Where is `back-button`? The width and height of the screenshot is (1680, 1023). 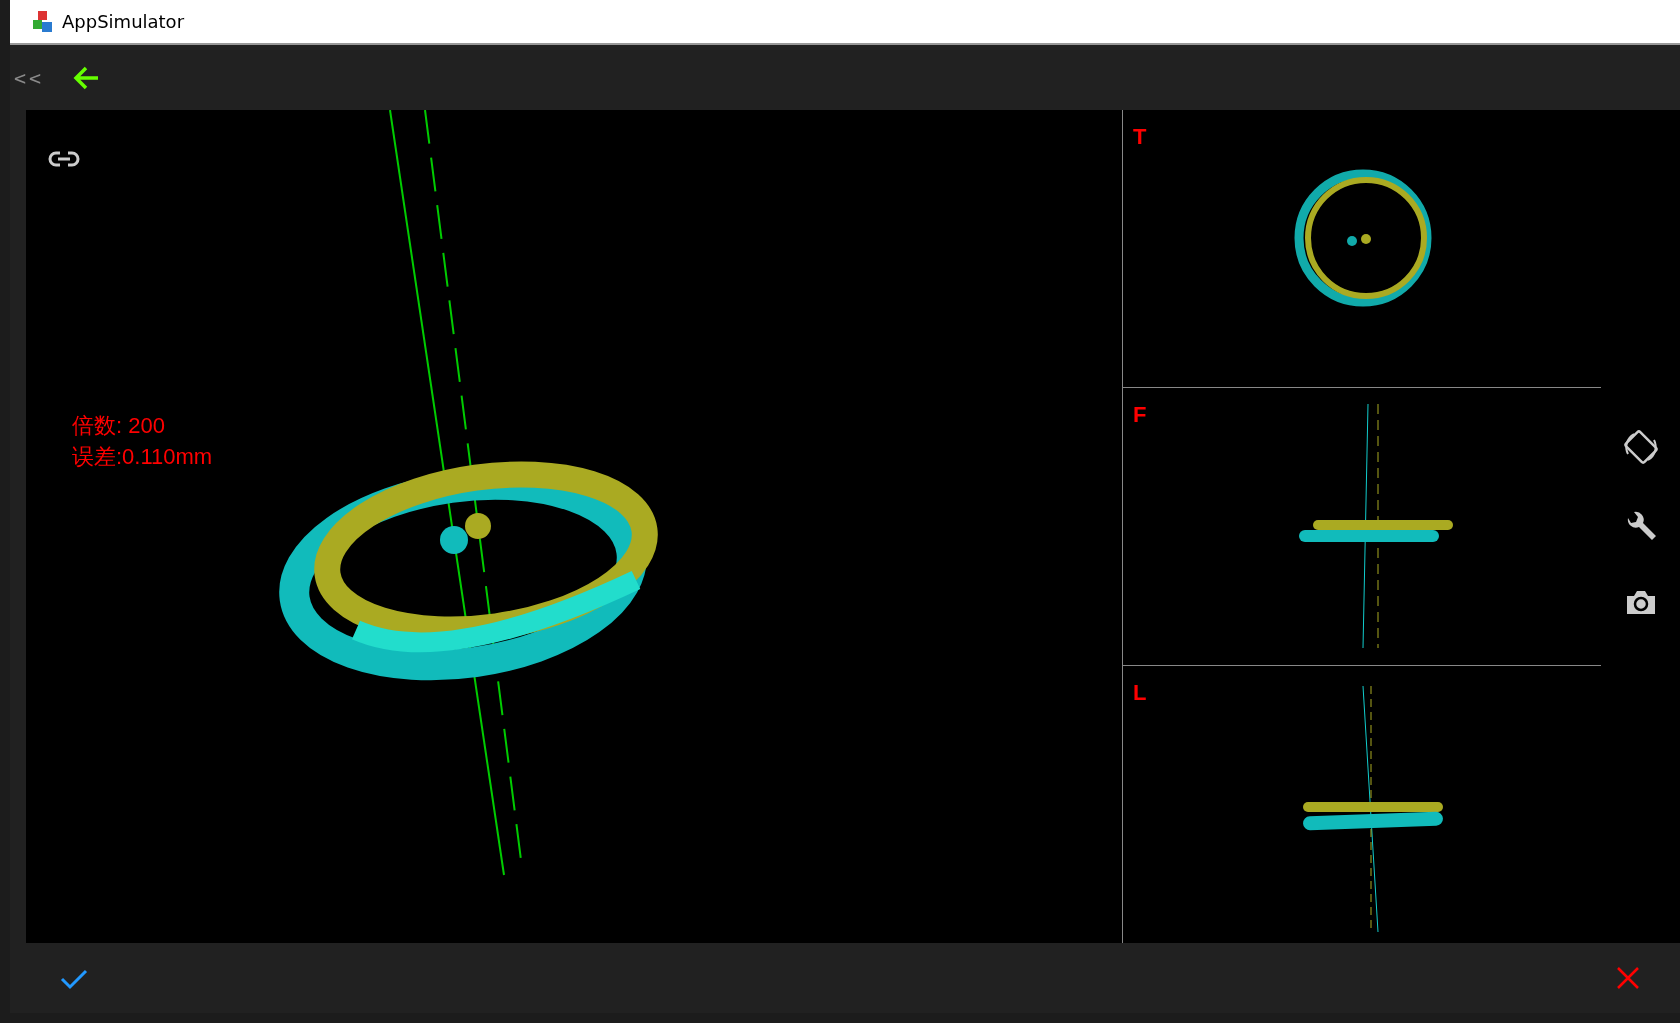 back-button is located at coordinates (86, 77).